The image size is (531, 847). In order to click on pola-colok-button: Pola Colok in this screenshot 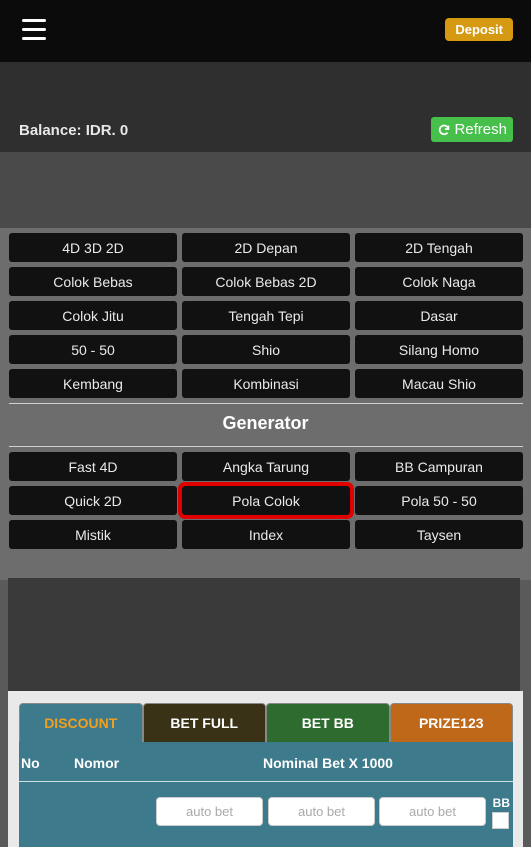, I will do `click(266, 500)`.